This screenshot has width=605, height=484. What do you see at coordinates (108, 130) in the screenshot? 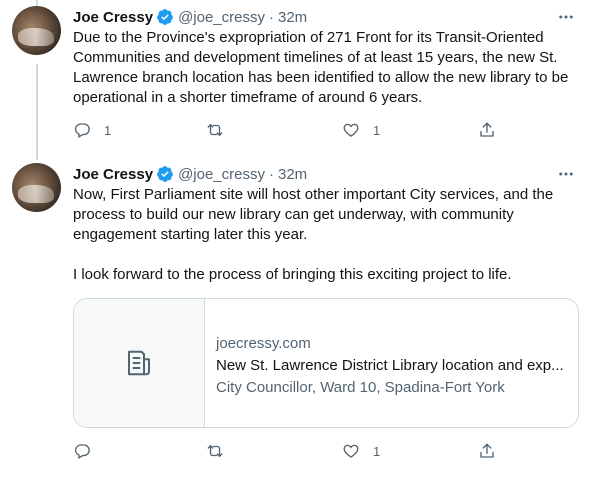
I see `reply-count: 1` at bounding box center [108, 130].